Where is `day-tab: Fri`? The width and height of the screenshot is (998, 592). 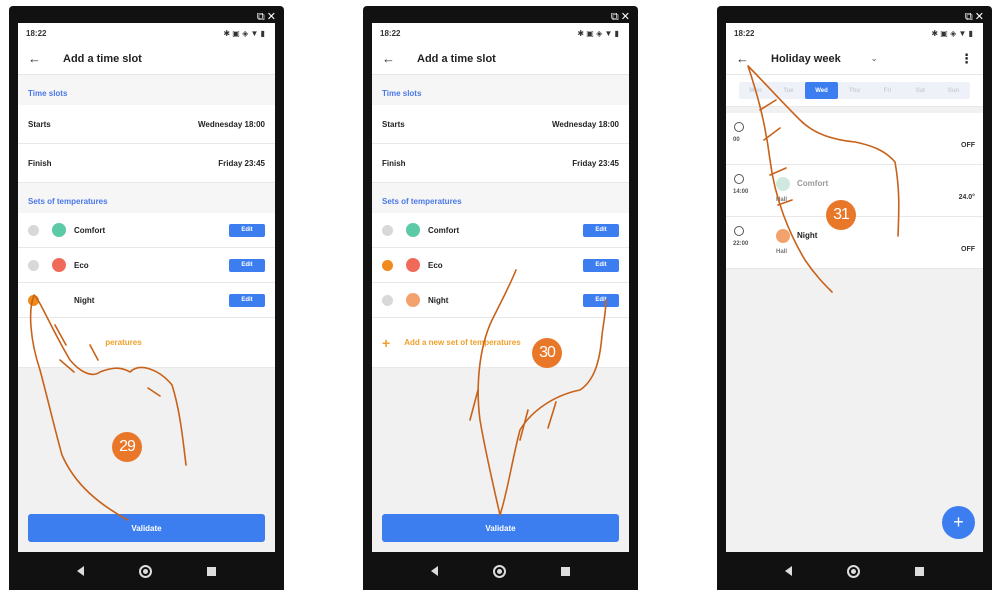
day-tab: Fri is located at coordinates (887, 90).